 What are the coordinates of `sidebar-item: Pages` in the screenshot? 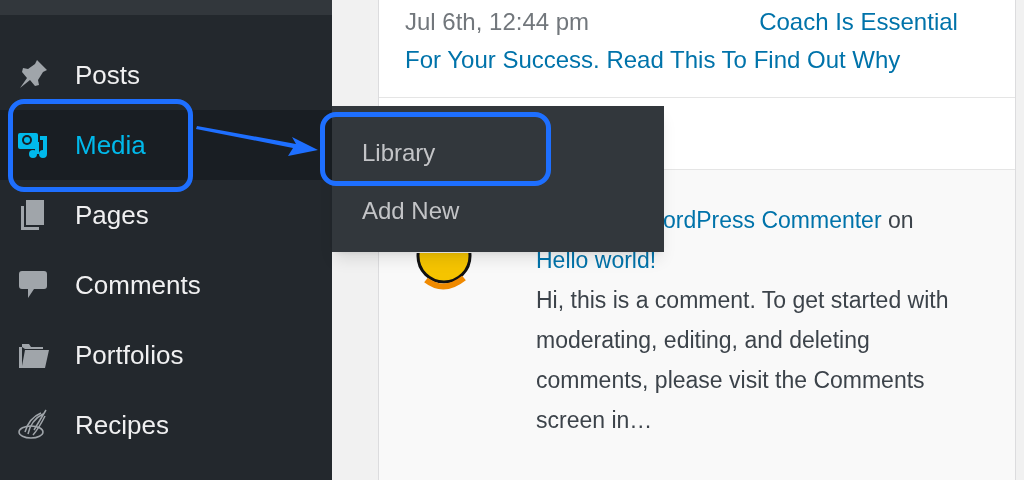 It's located at (166, 215).